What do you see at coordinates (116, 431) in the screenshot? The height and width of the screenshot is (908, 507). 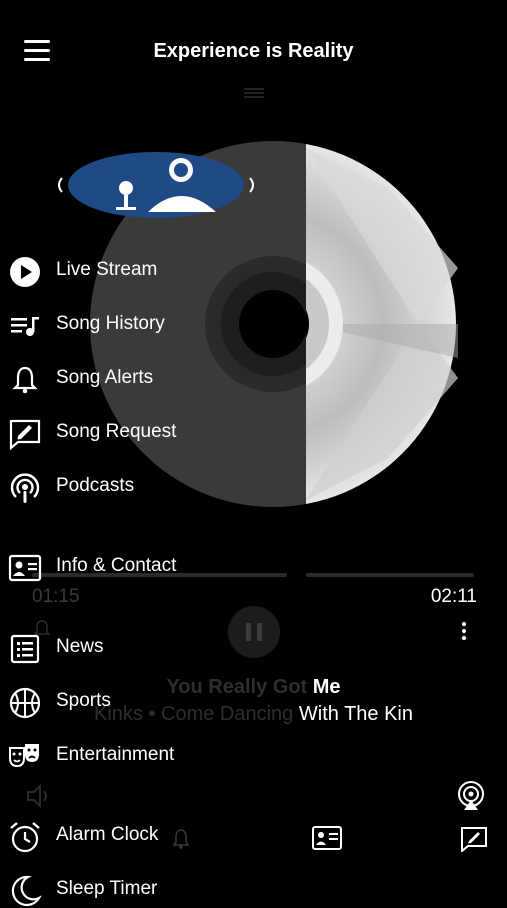 I see `menu-item-label: Song Request` at bounding box center [116, 431].